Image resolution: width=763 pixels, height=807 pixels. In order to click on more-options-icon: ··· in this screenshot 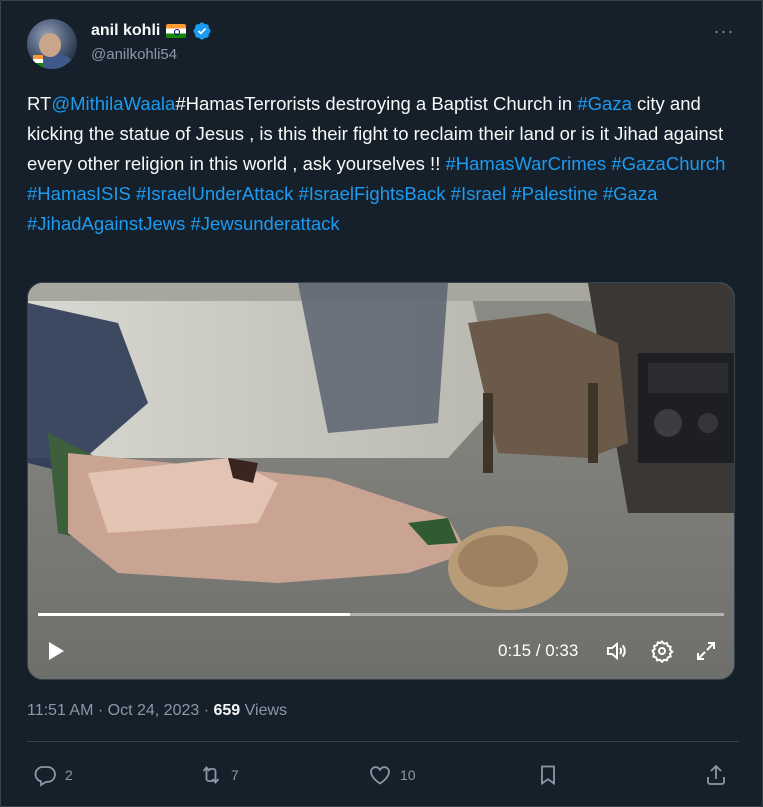, I will do `click(724, 31)`.